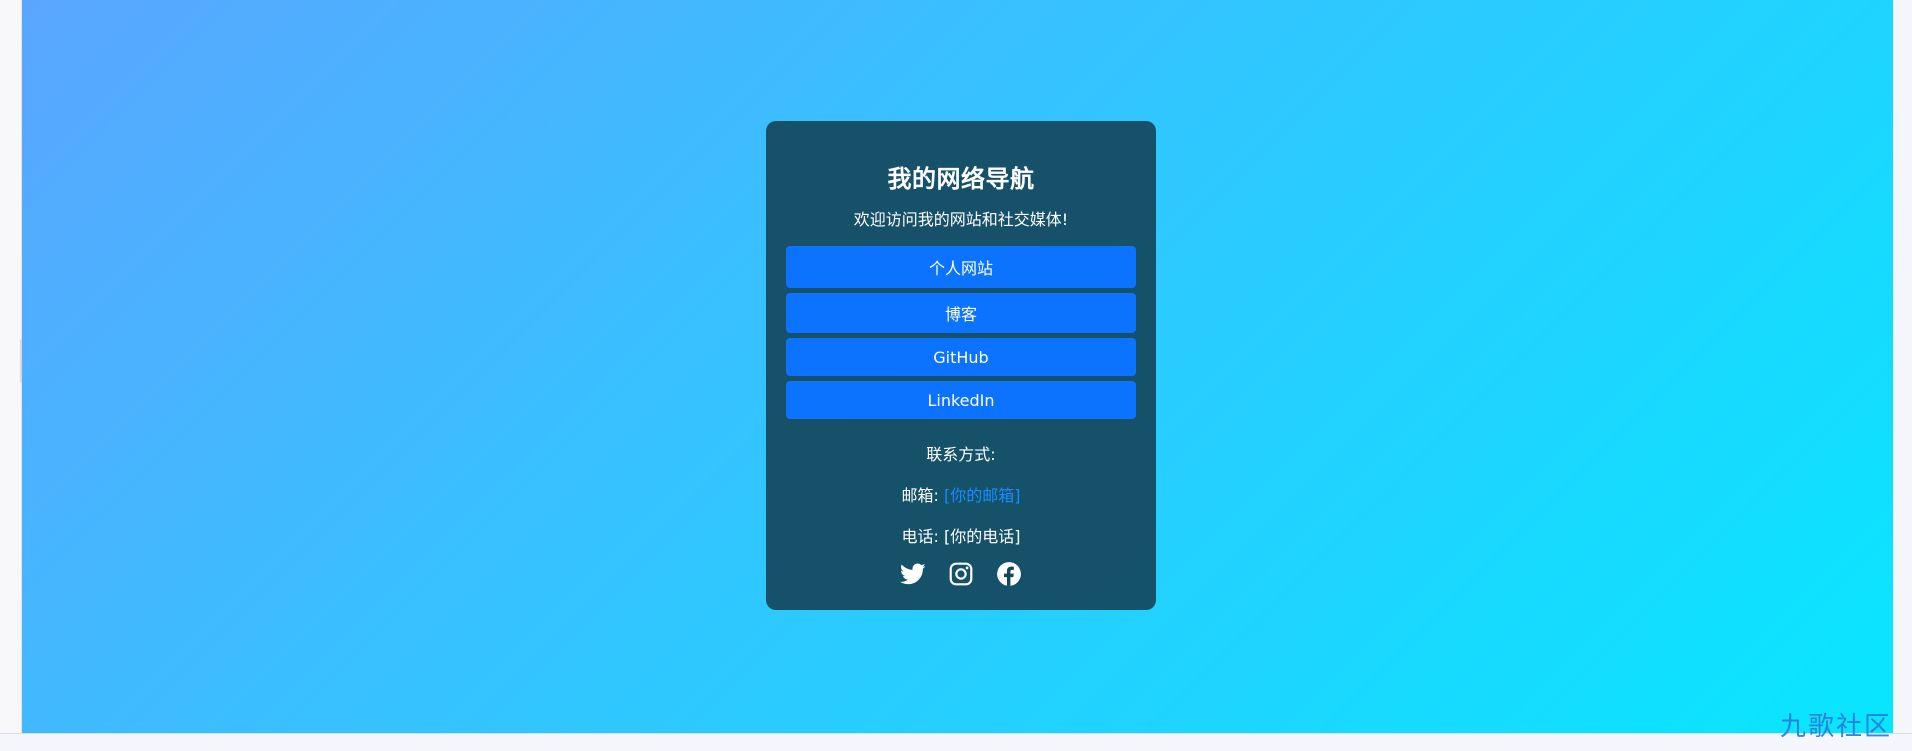 The image size is (1912, 751). What do you see at coordinates (1836, 727) in the screenshot?
I see `watermark-text: 九歌社区` at bounding box center [1836, 727].